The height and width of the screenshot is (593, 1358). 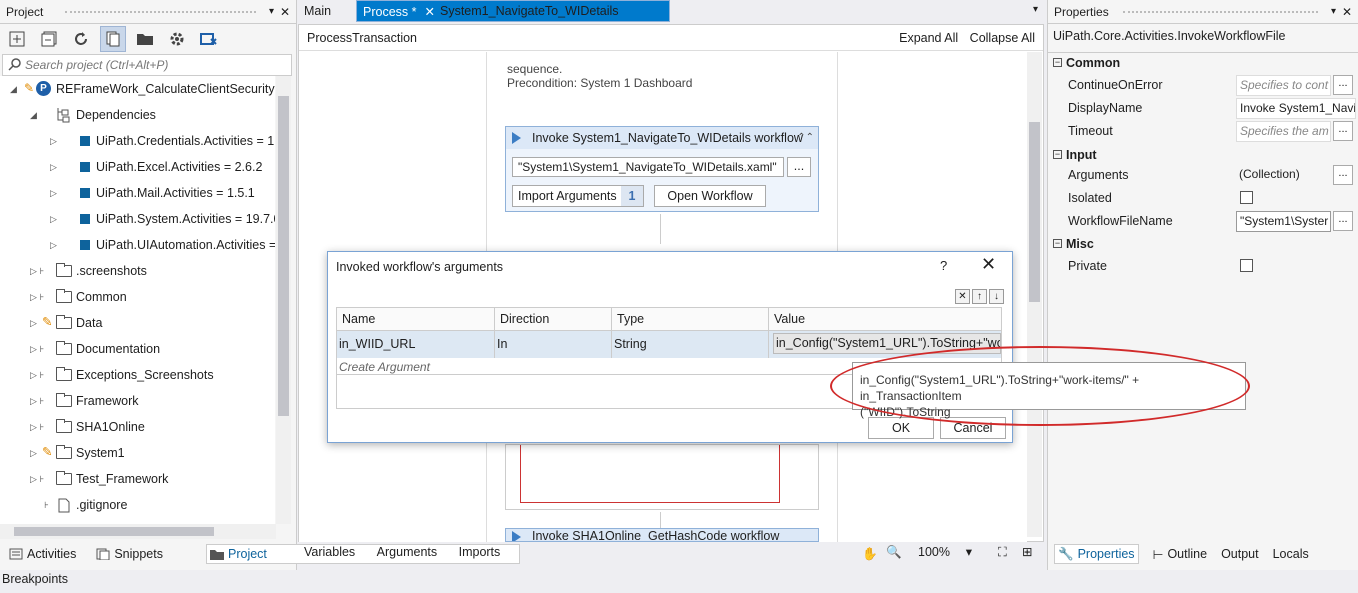 I want to click on tab-dropdown-icon: ▾, so click(x=1035, y=9).